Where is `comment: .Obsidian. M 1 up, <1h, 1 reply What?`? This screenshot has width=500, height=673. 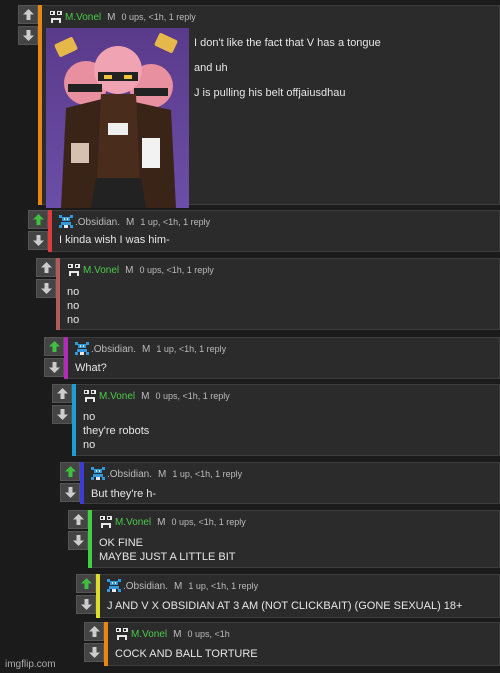 comment: .Obsidian. M 1 up, <1h, 1 reply What? is located at coordinates (272, 358).